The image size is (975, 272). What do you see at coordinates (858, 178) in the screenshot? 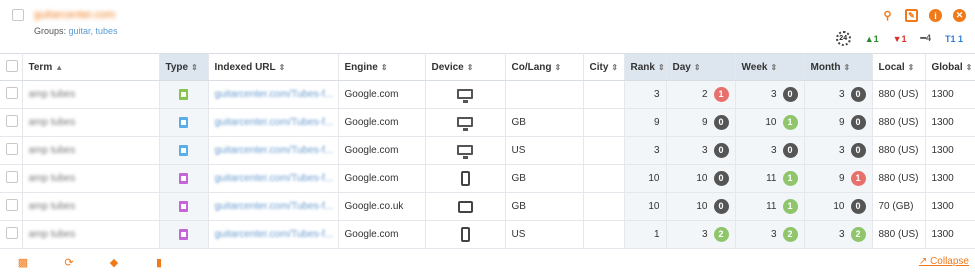
I see `month-change-badge: 1` at bounding box center [858, 178].